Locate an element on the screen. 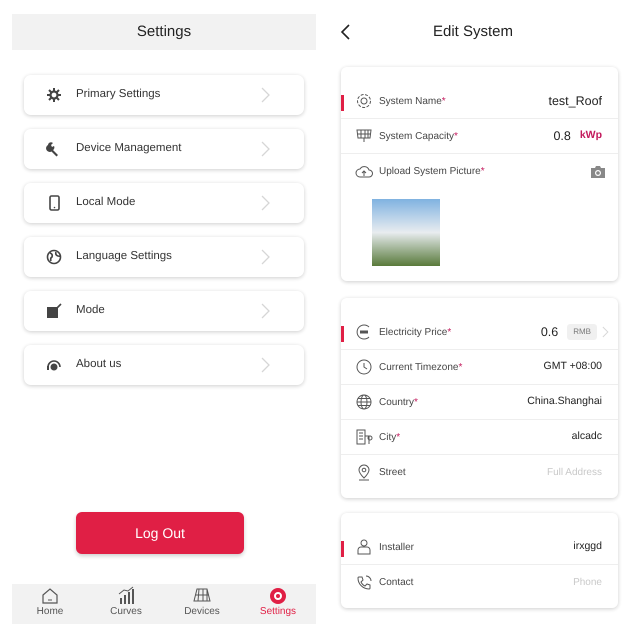 This screenshot has width=630, height=624. building-icon is located at coordinates (364, 437).